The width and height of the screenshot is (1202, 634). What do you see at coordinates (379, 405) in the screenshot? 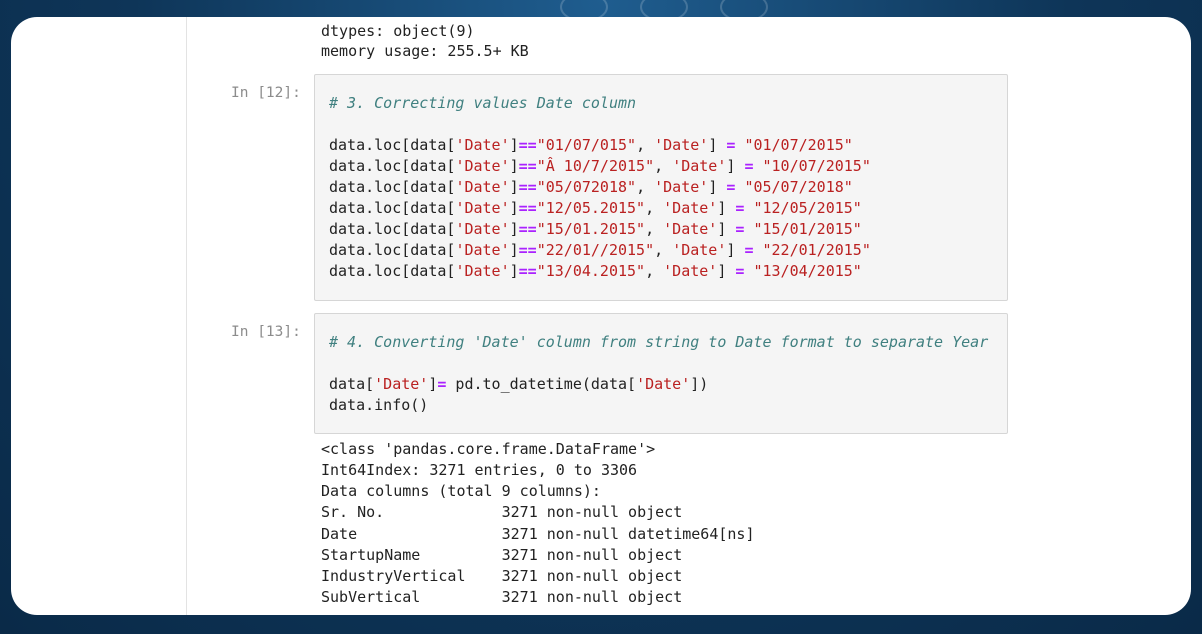
I see `code-line: data.info()` at bounding box center [379, 405].